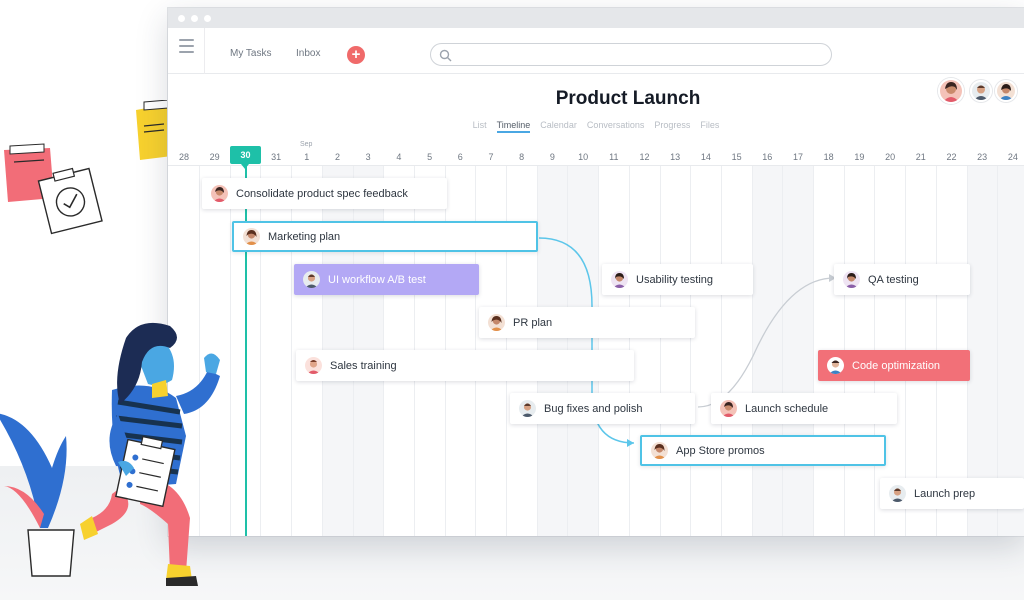  Describe the element at coordinates (304, 236) in the screenshot. I see `task-label: Marketing plan` at that location.